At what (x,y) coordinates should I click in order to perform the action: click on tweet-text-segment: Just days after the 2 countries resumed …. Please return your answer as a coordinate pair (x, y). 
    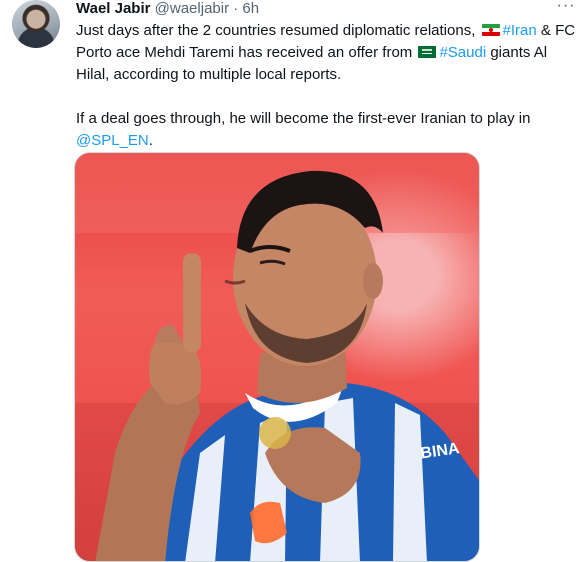
    Looking at the image, I should click on (278, 30).